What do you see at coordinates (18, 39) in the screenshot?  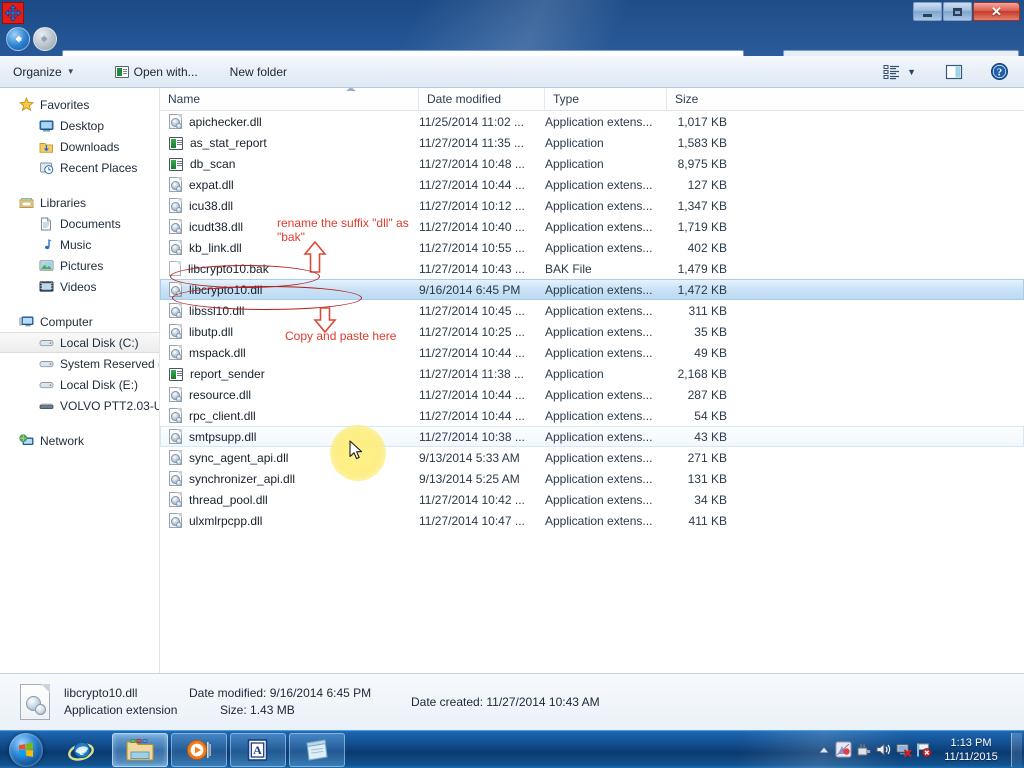 I see `back-button` at bounding box center [18, 39].